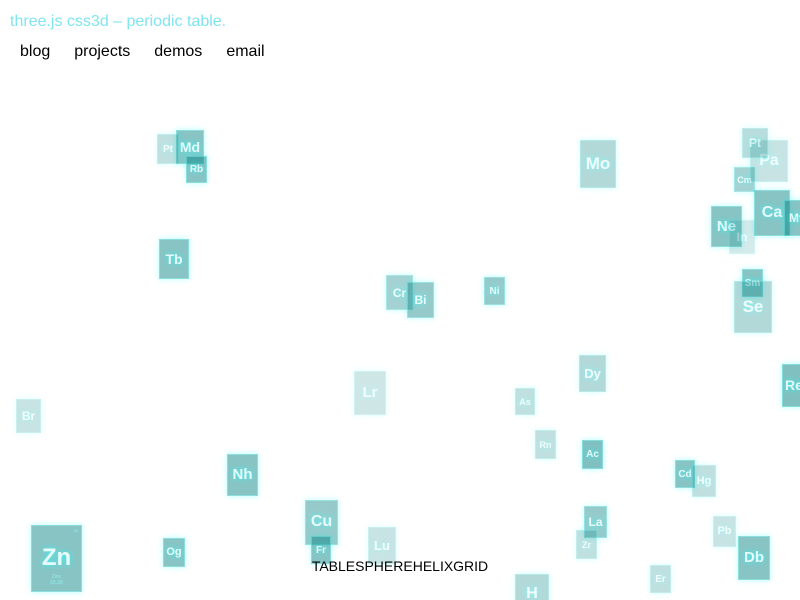 The width and height of the screenshot is (800, 600). I want to click on page-title: three.js css3d – periodic table., so click(118, 21).